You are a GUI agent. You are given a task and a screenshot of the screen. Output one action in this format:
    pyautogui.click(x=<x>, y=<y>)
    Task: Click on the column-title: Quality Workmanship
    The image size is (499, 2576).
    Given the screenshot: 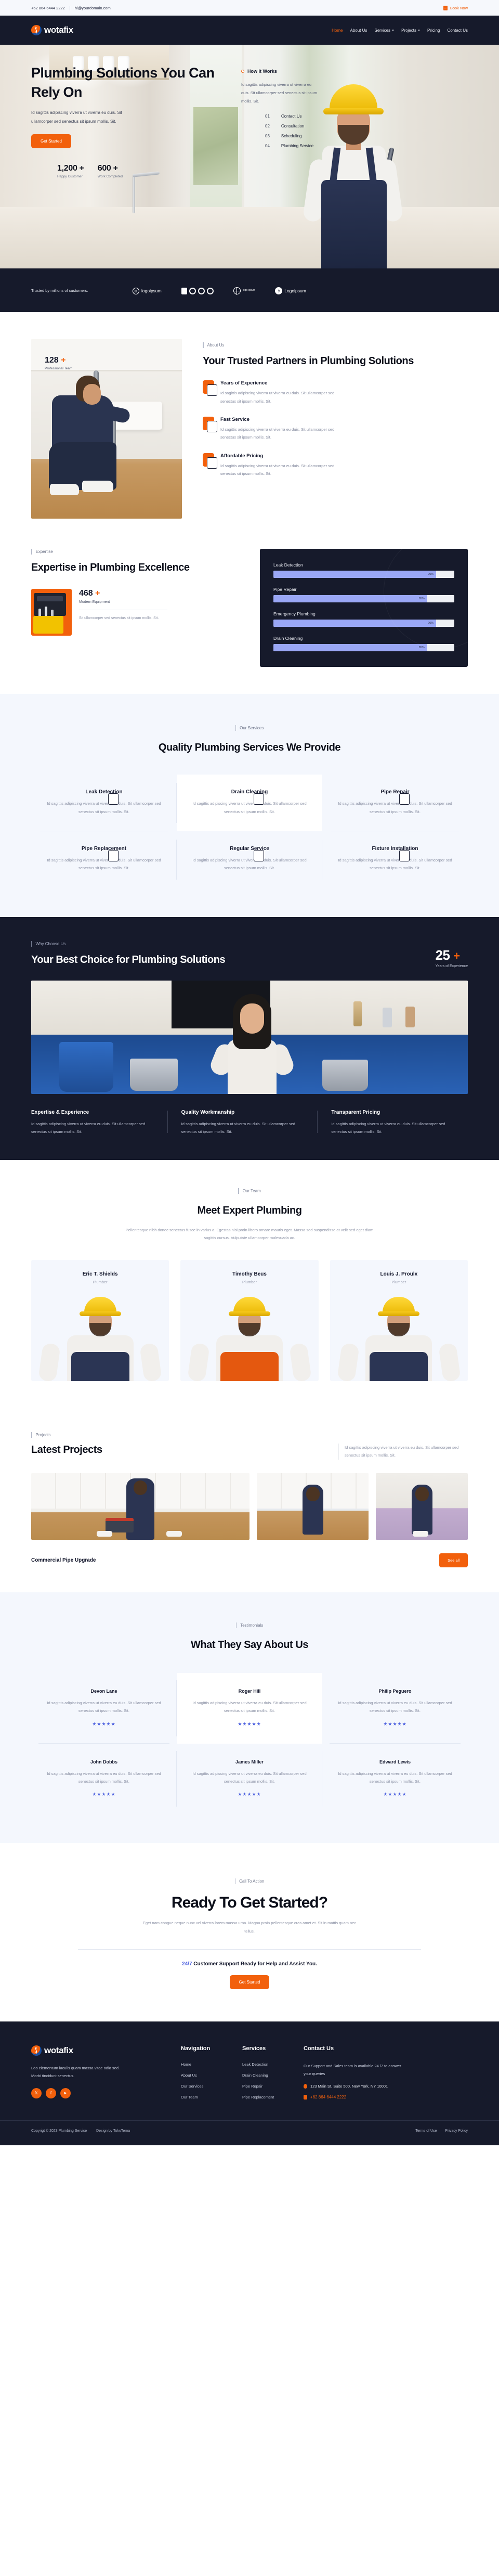 What is the action you would take?
    pyautogui.click(x=208, y=1112)
    